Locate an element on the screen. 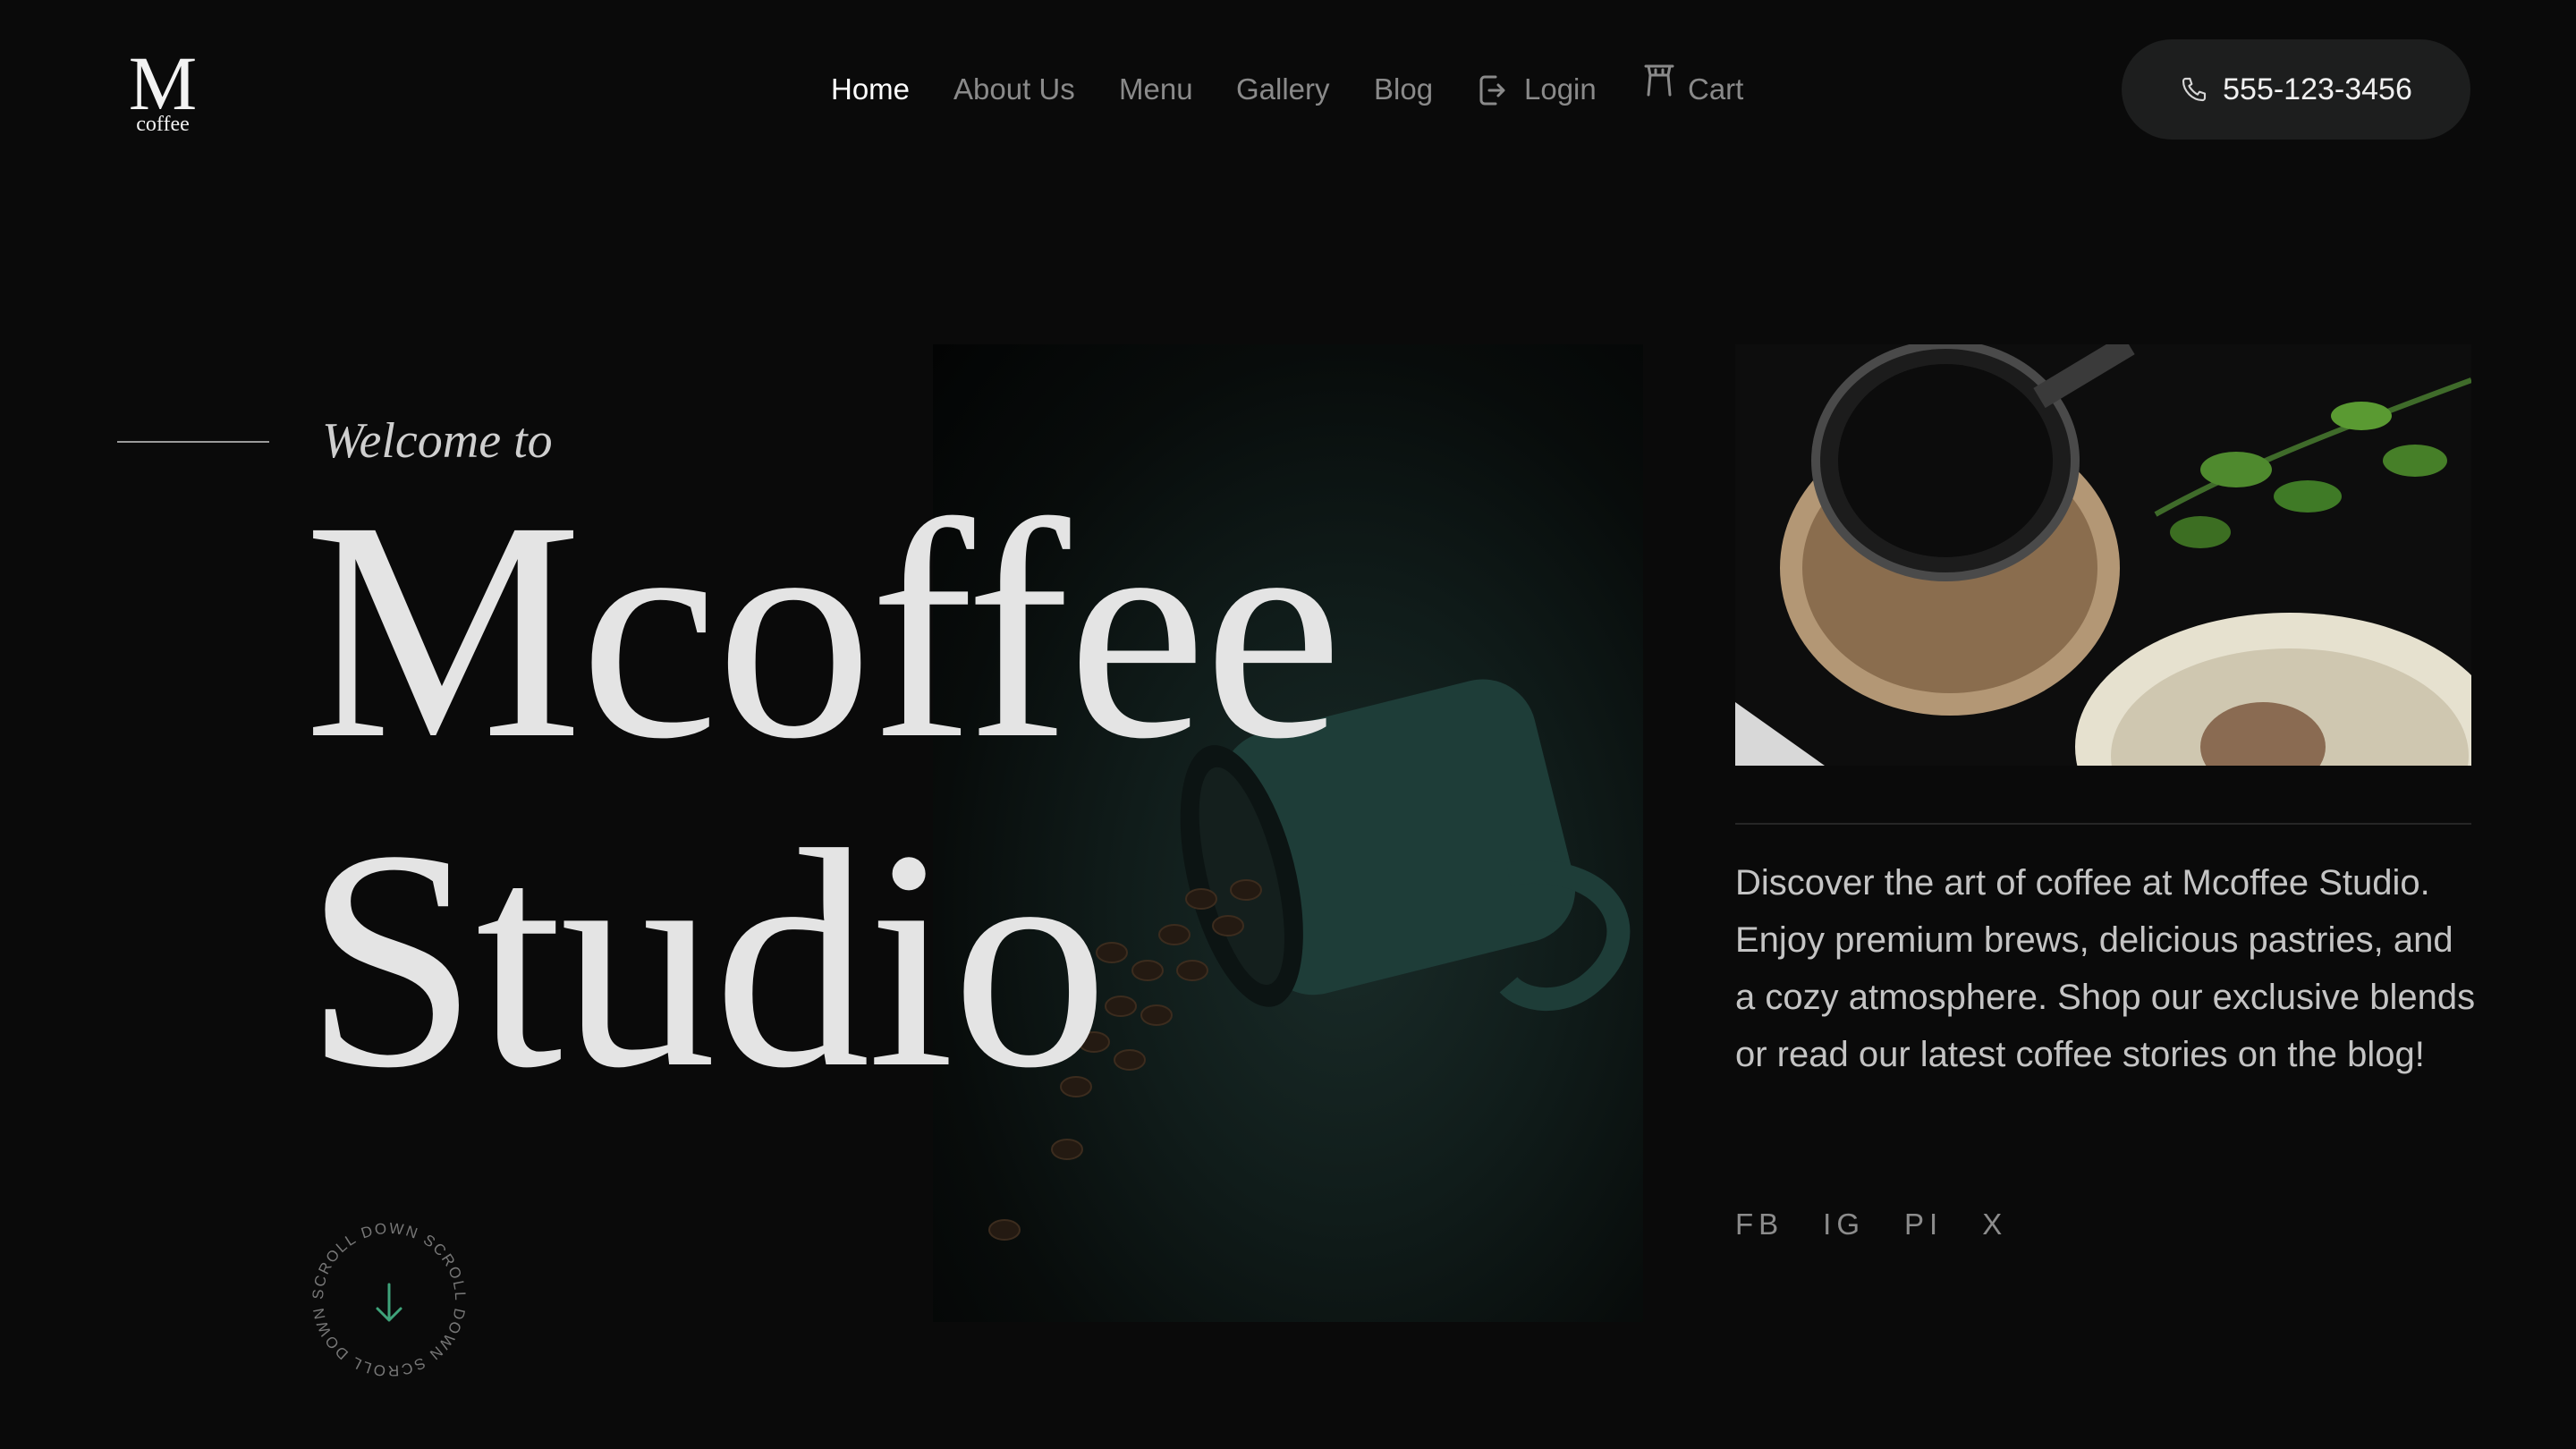 The image size is (2576, 1449). coffee-pot-illustration is located at coordinates (2103, 555).